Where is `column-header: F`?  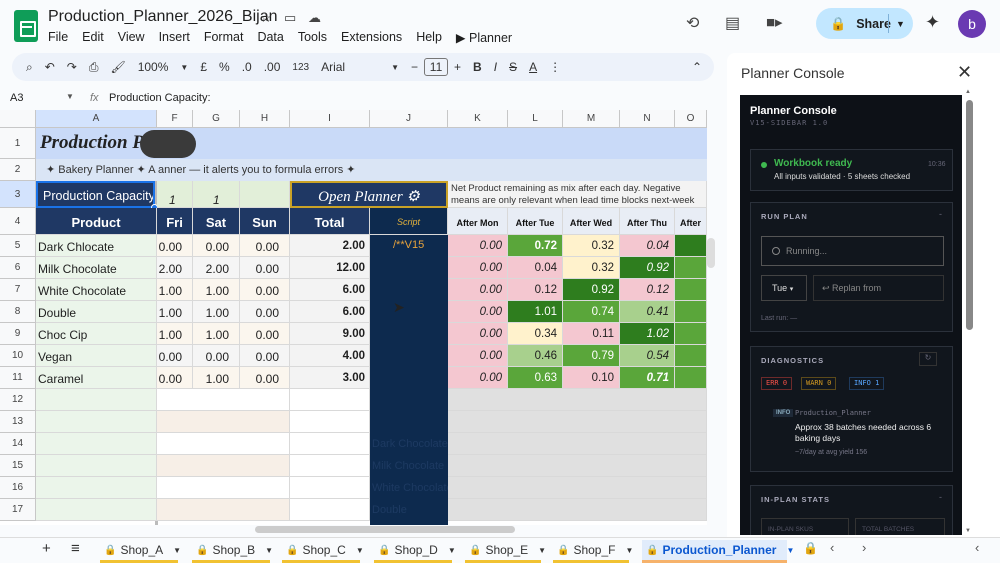 column-header: F is located at coordinates (175, 119).